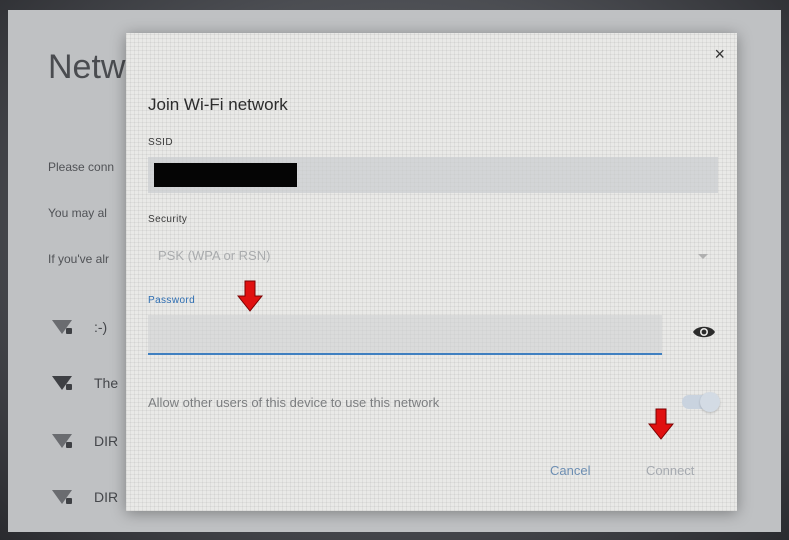 The height and width of the screenshot is (540, 789). I want to click on background-text-line-1: Please conn, so click(81, 167).